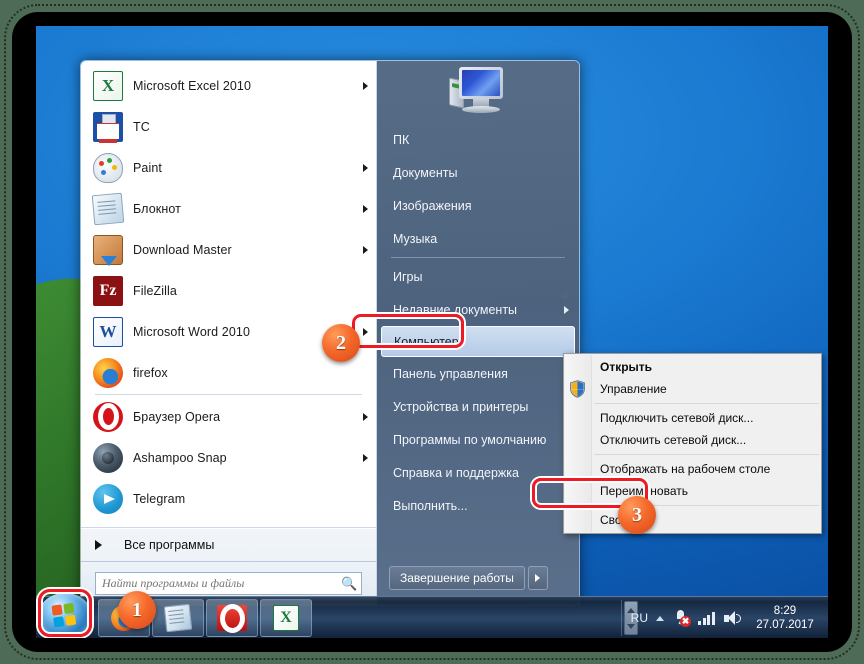 This screenshot has width=864, height=664. Describe the element at coordinates (349, 583) in the screenshot. I see `search-icon: 🔍` at that location.